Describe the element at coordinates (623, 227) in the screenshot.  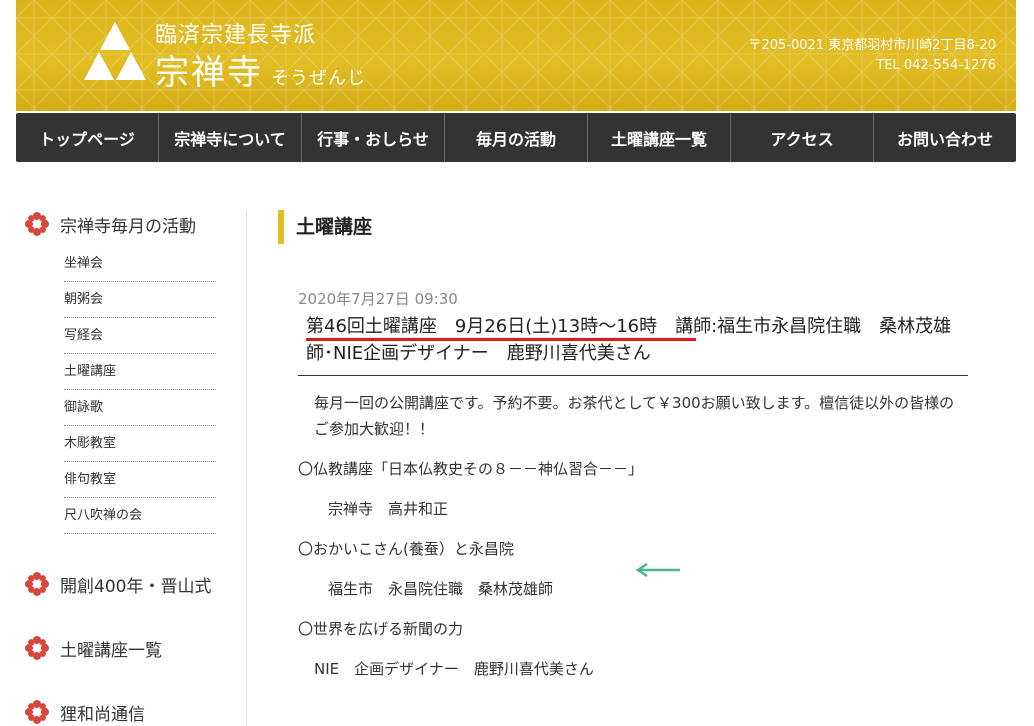
I see `page-title: 土曜講座` at that location.